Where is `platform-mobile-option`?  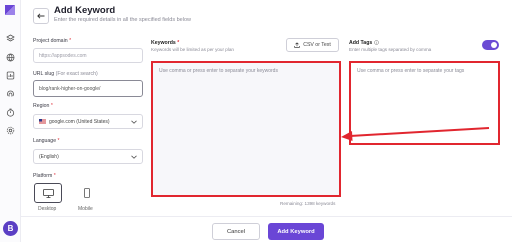 platform-mobile-option is located at coordinates (87, 193).